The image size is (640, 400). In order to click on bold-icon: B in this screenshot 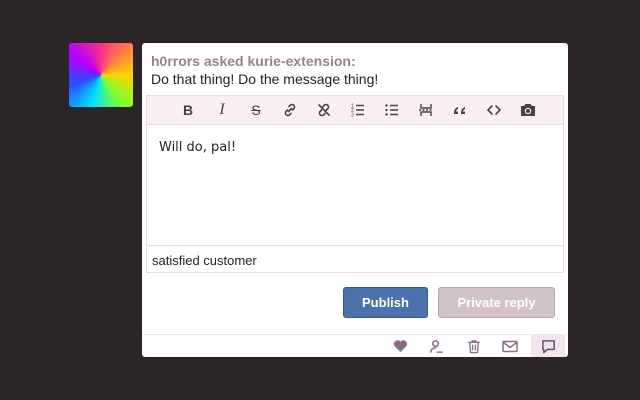, I will do `click(188, 110)`.